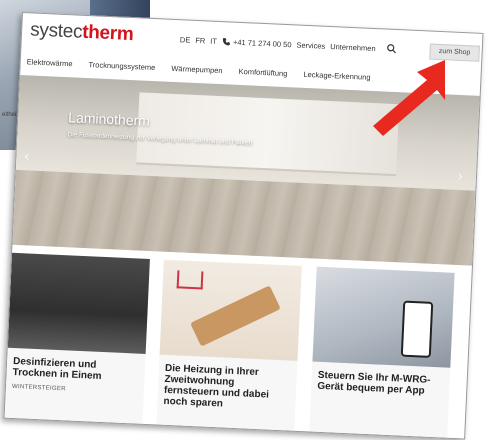 This screenshot has height=440, width=490. I want to click on card-image-disinfection, so click(78, 303).